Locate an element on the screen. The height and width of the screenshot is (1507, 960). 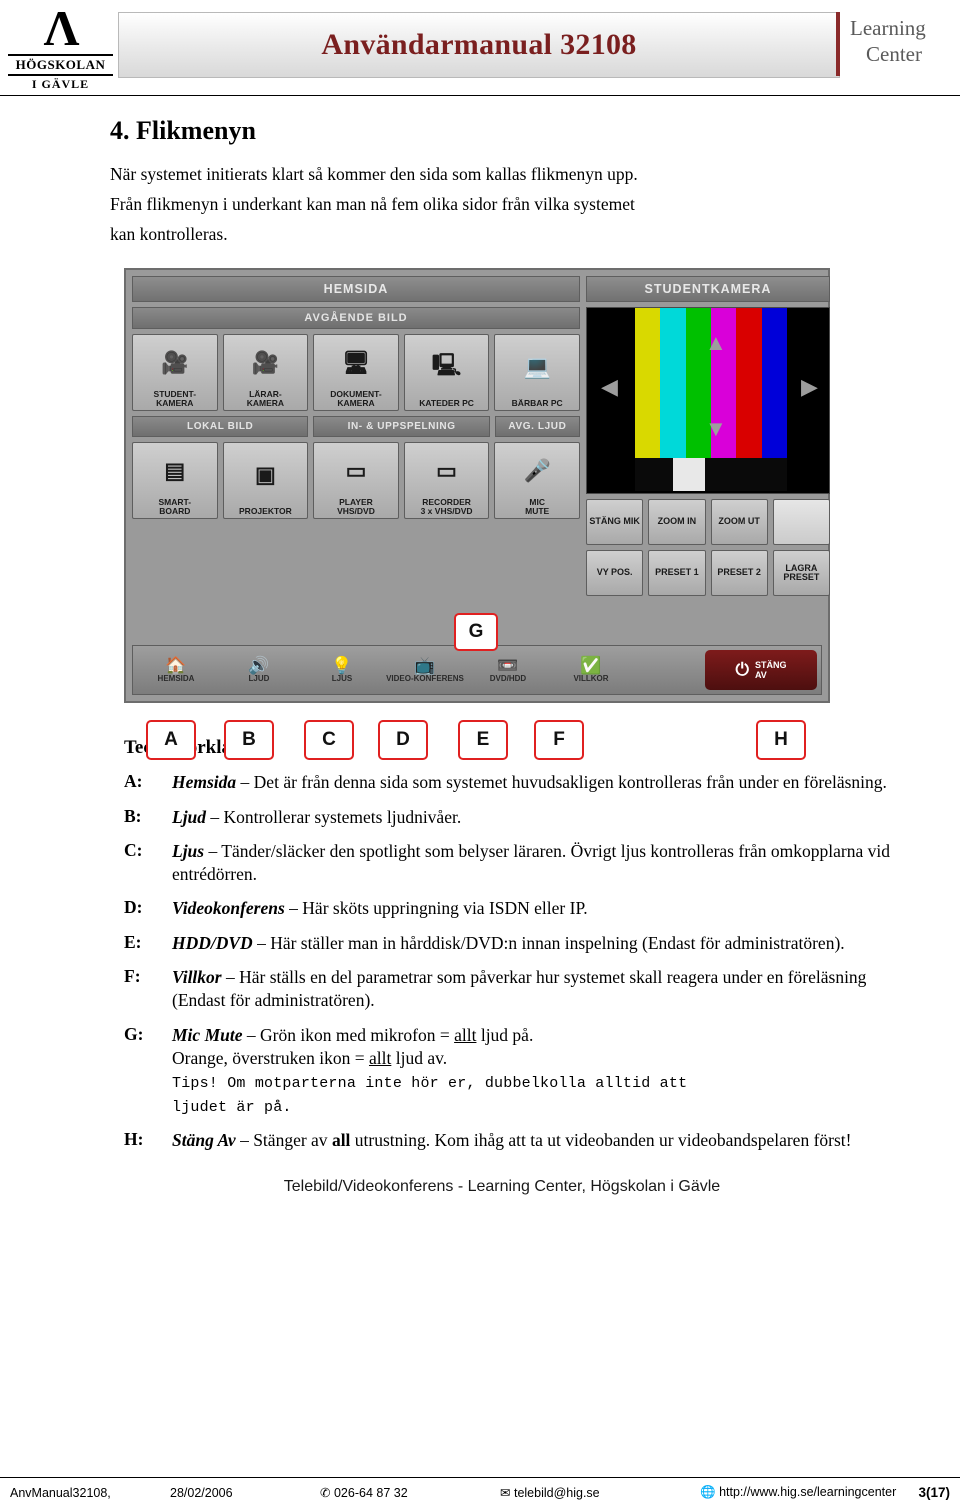
camera-control-row-2: VY POS. PRESET 1 PRESET 2 LAGRA PRESET is located at coordinates (708, 573).